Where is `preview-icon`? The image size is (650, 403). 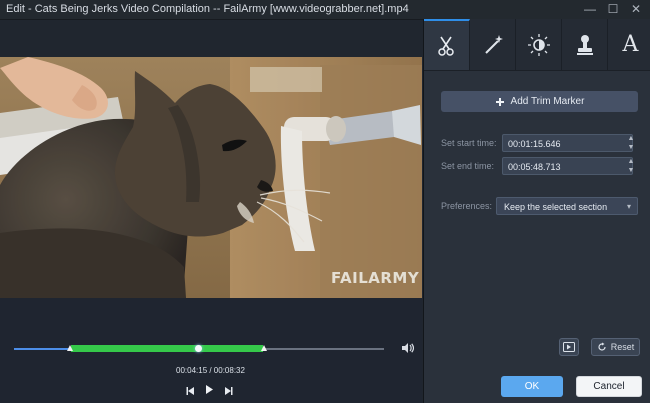
preview-icon is located at coordinates (569, 347).